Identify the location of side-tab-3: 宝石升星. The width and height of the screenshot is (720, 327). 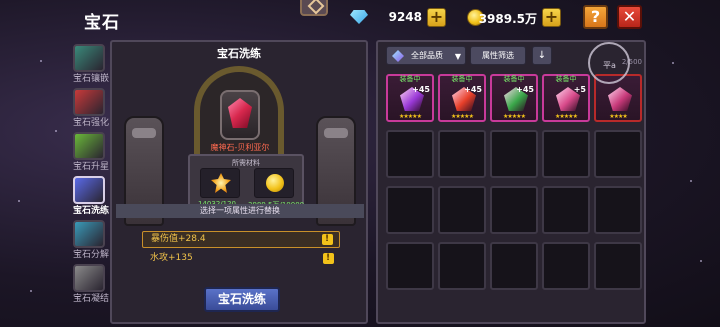
(90, 152).